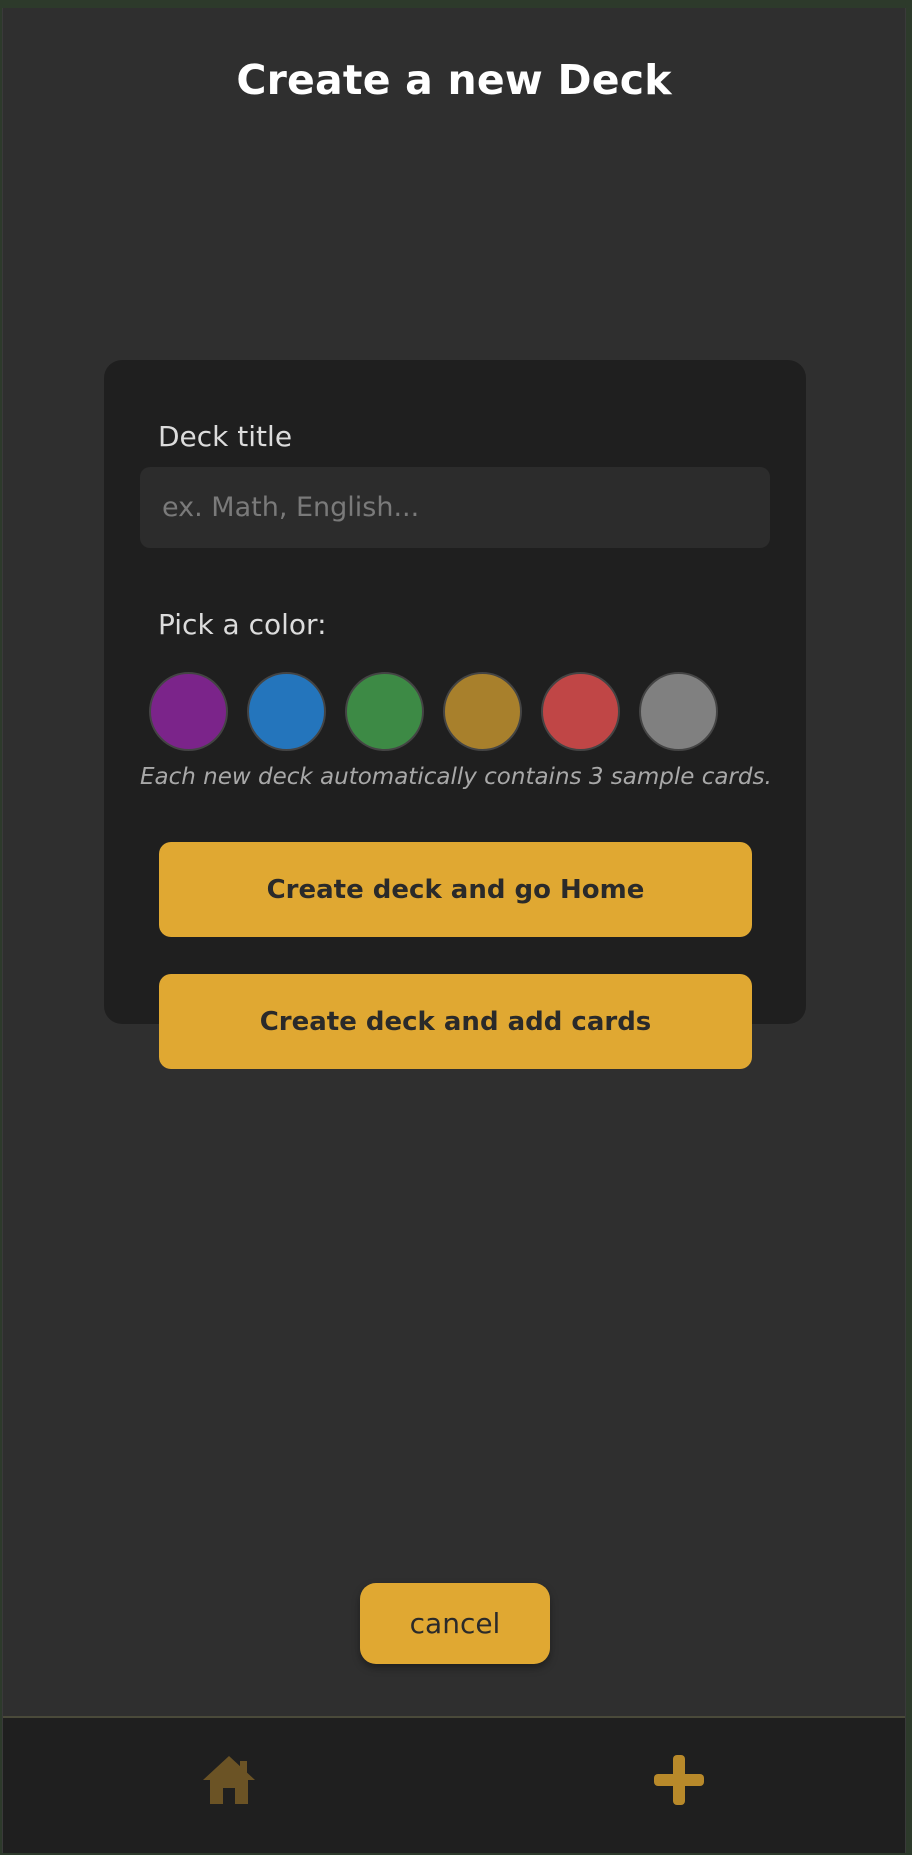 The width and height of the screenshot is (912, 1855). I want to click on plus-icon, so click(679, 1780).